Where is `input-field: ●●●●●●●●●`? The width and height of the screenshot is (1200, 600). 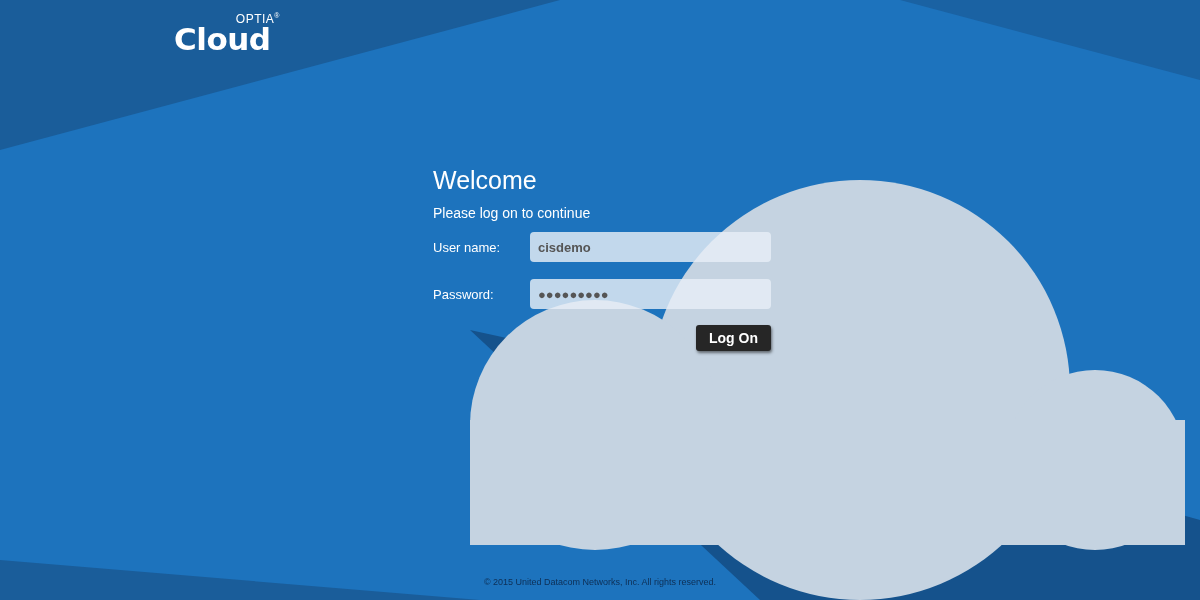 input-field: ●●●●●●●●● is located at coordinates (650, 294).